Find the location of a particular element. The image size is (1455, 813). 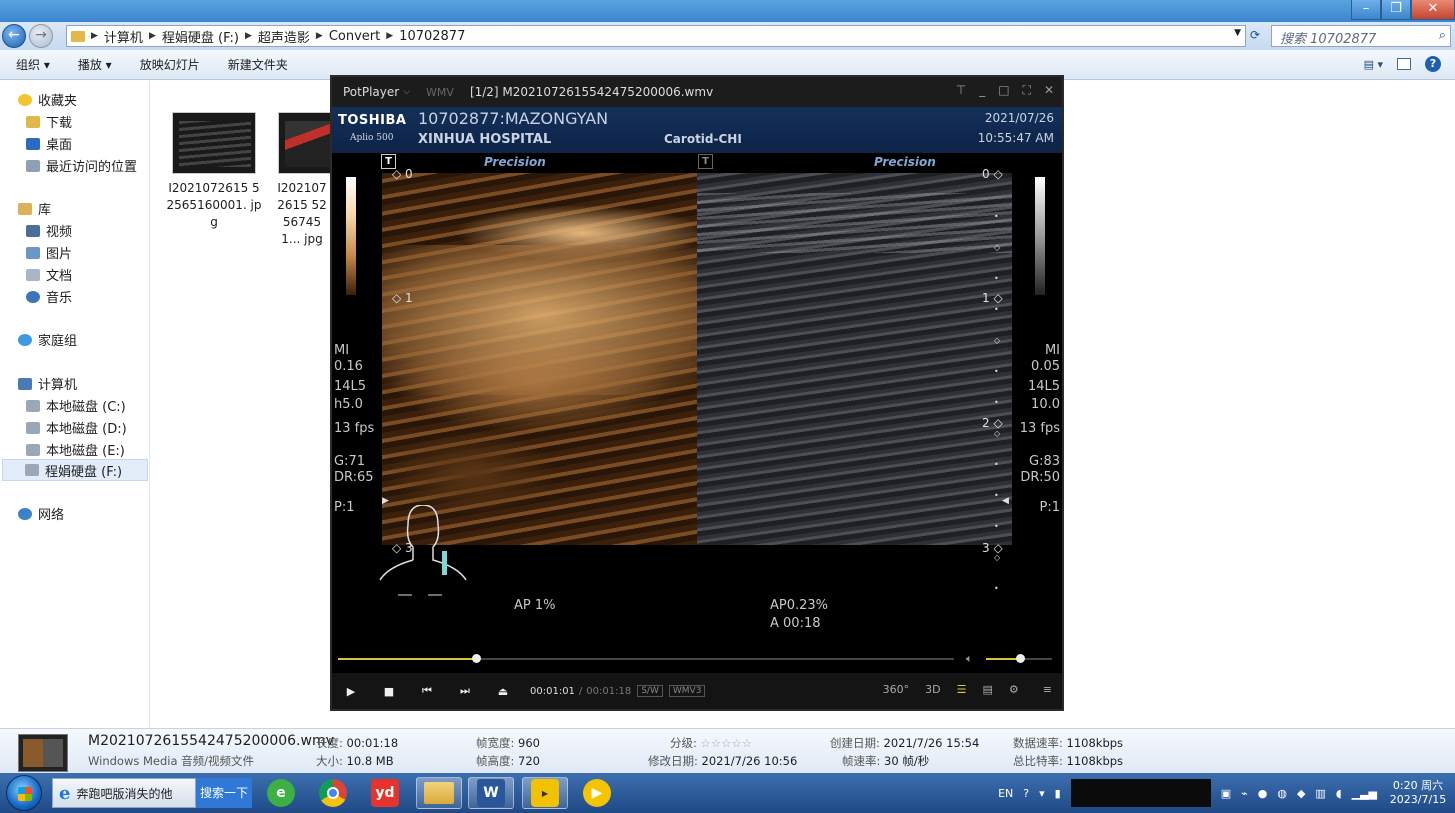

sidebar-item-favorites: 收藏夹 is located at coordinates (47, 99).